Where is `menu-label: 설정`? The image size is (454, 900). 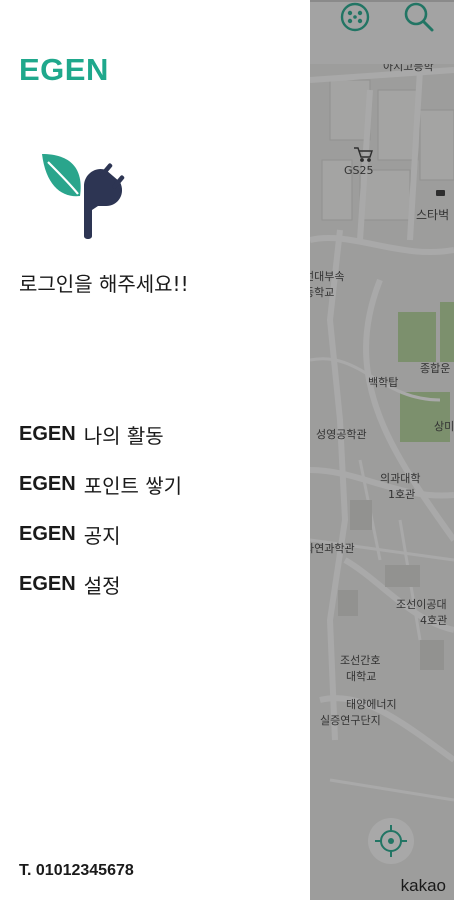 menu-label: 설정 is located at coordinates (102, 585).